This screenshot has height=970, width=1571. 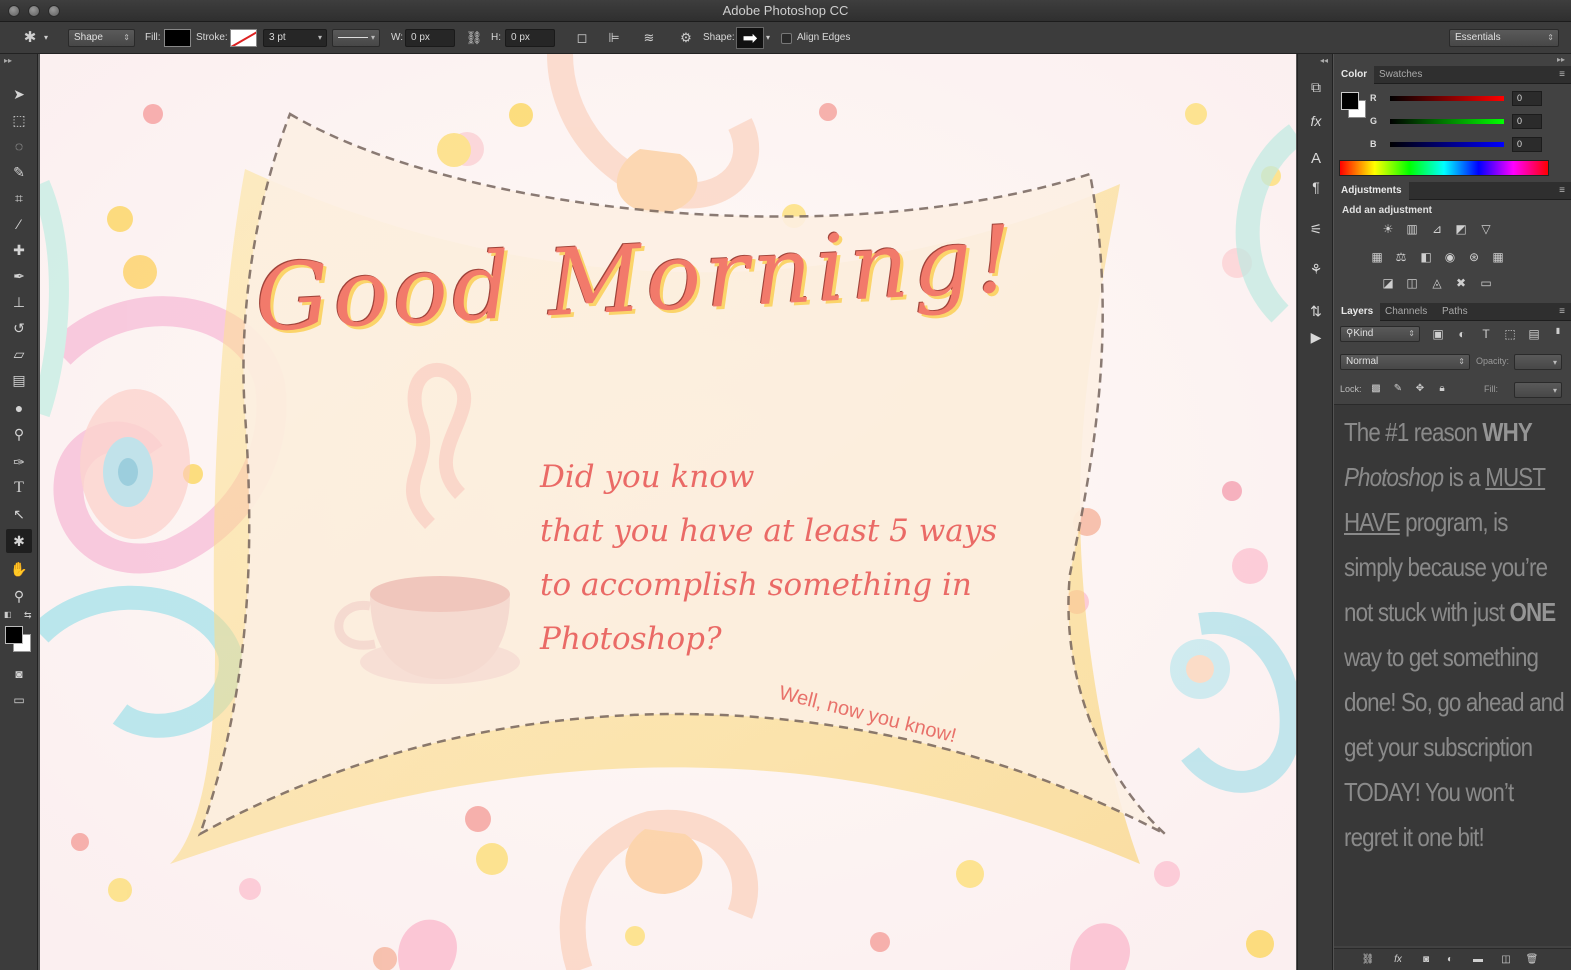 What do you see at coordinates (19, 514) in the screenshot?
I see `path-selection-tool-icon: ↖` at bounding box center [19, 514].